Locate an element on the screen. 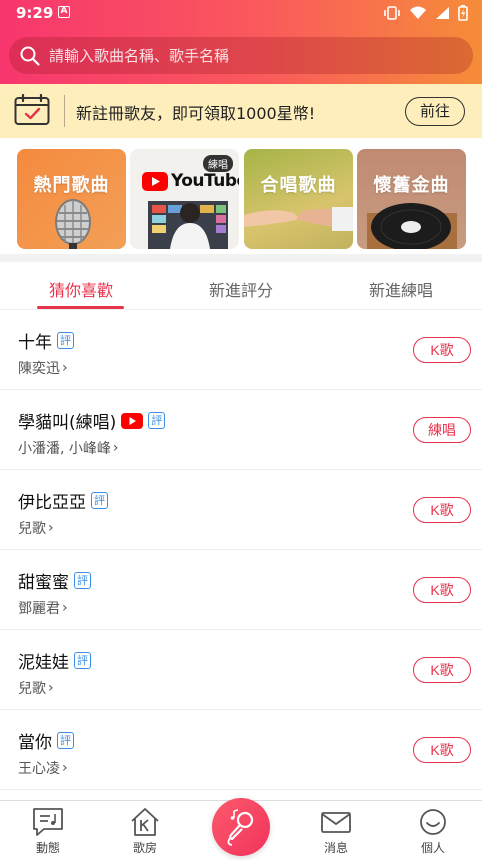  promo-divider is located at coordinates (64, 111).